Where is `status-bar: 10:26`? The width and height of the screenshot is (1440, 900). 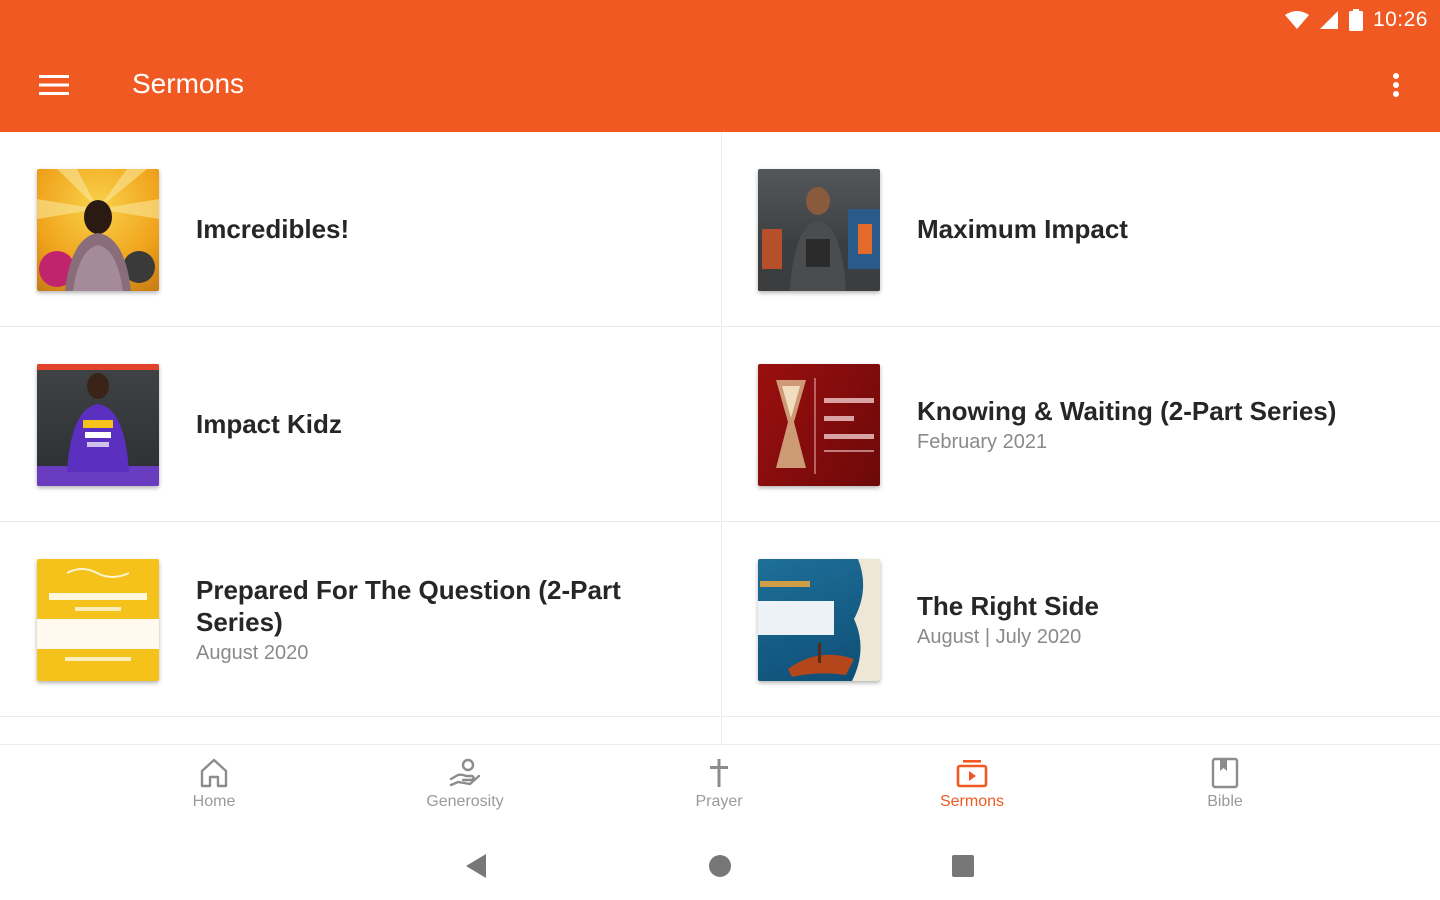 status-bar: 10:26 is located at coordinates (1356, 20).